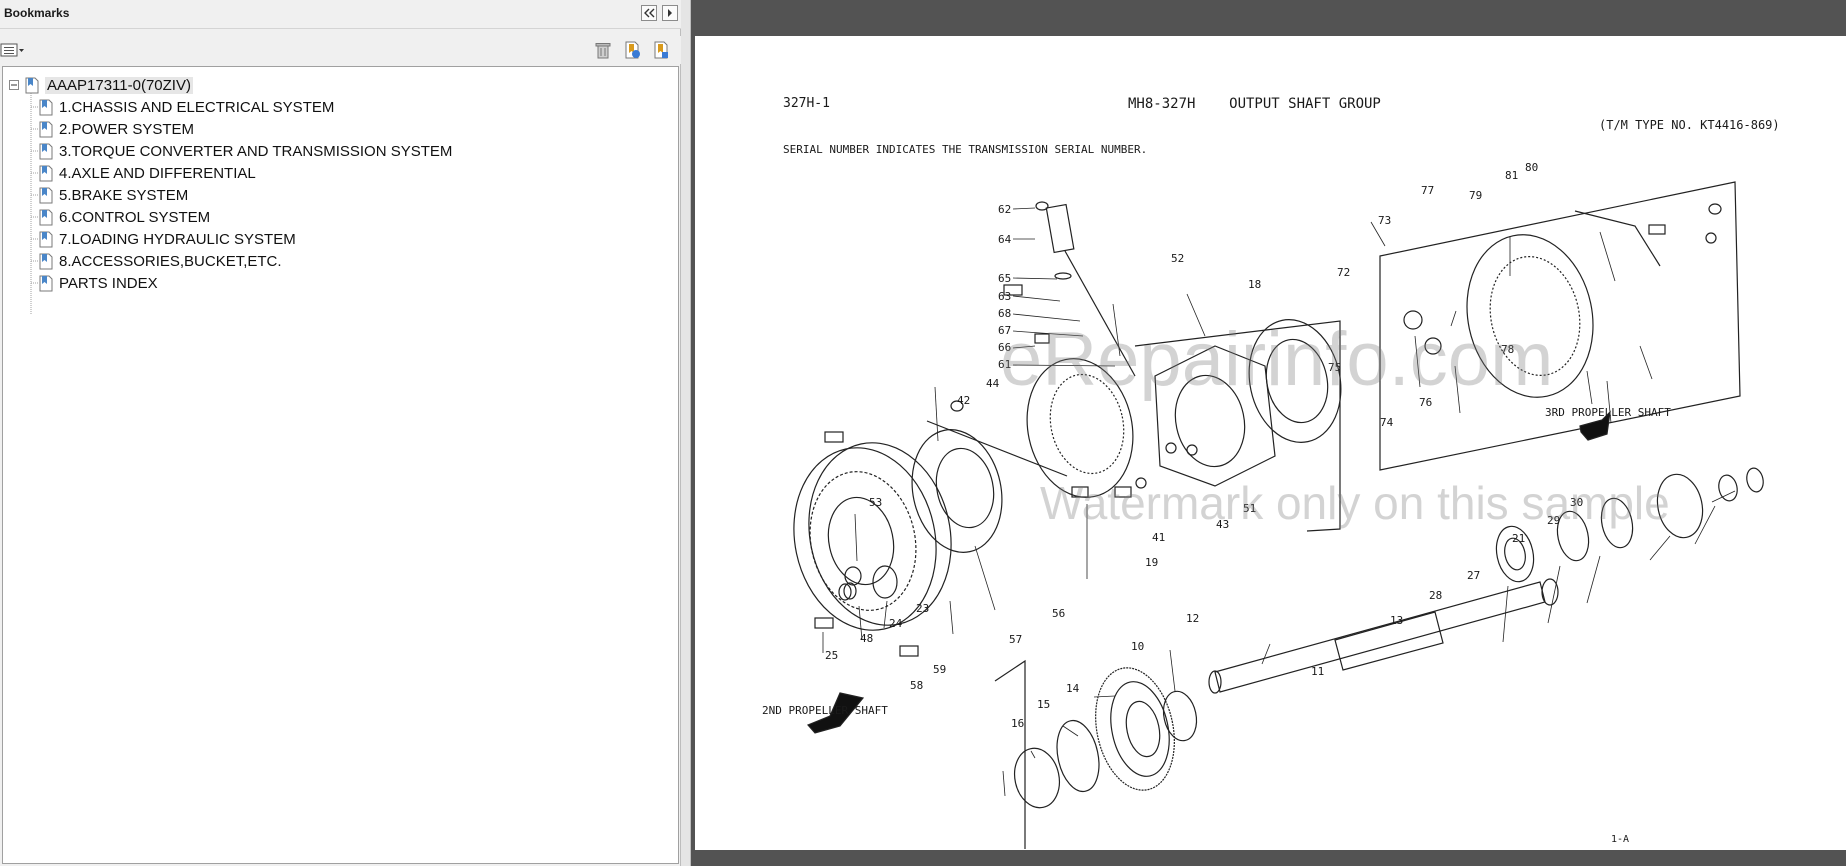  What do you see at coordinates (119, 85) in the screenshot?
I see `tree-root-label: AAAP17311-0(70ZIV)` at bounding box center [119, 85].